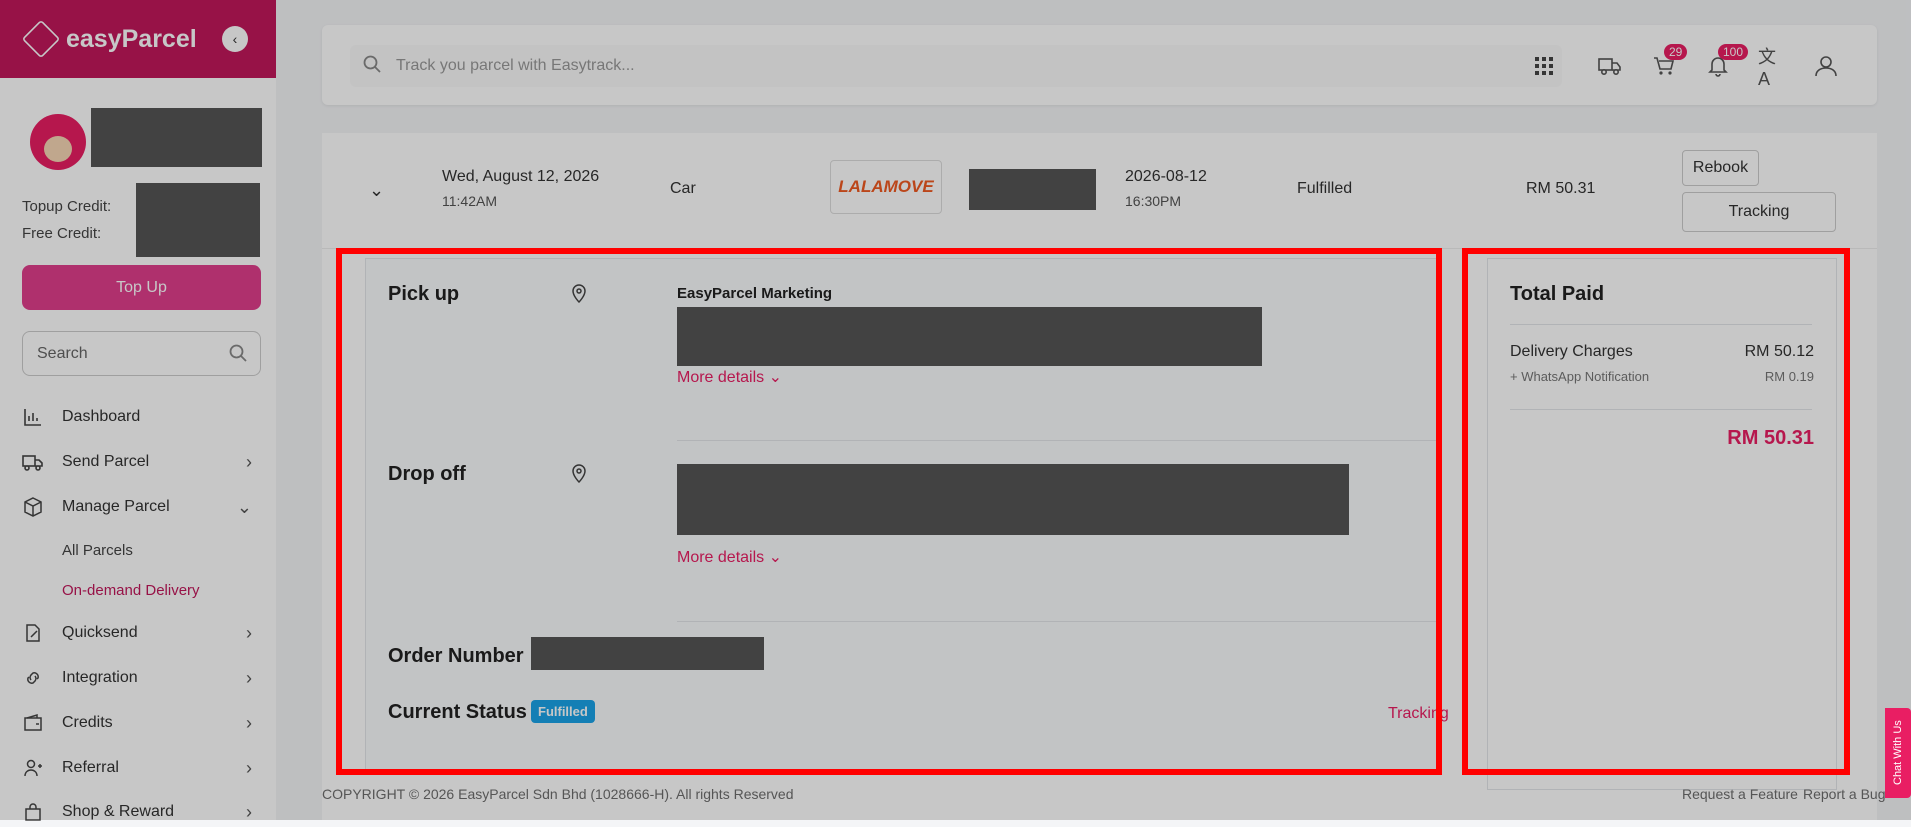 The height and width of the screenshot is (827, 1911). I want to click on sidebar-item-integration: Integration ›, so click(137, 678).